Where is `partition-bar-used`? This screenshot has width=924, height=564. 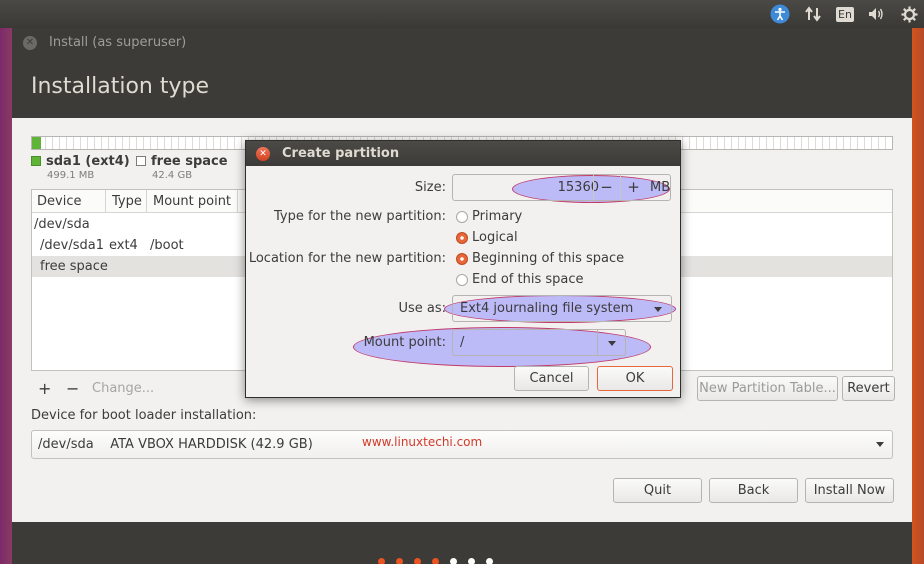
partition-bar-used is located at coordinates (36, 143).